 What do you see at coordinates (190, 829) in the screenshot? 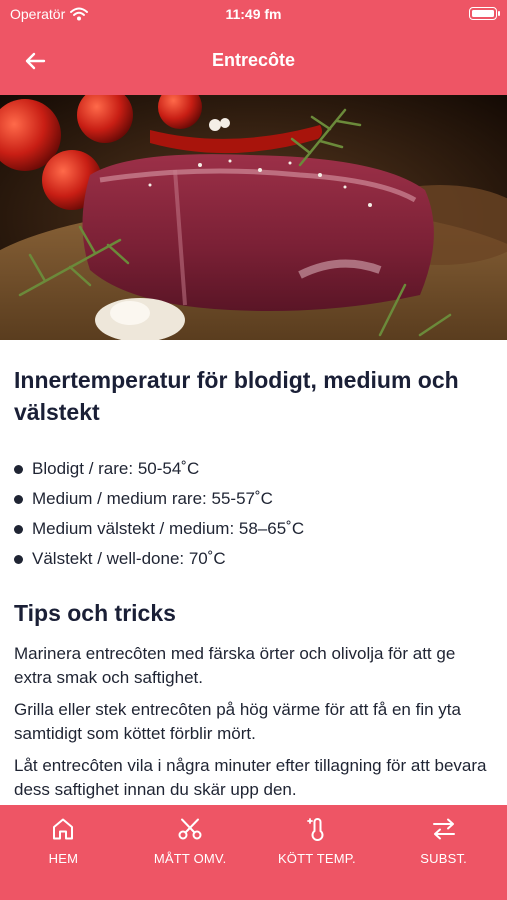
I see `scissors-icon` at bounding box center [190, 829].